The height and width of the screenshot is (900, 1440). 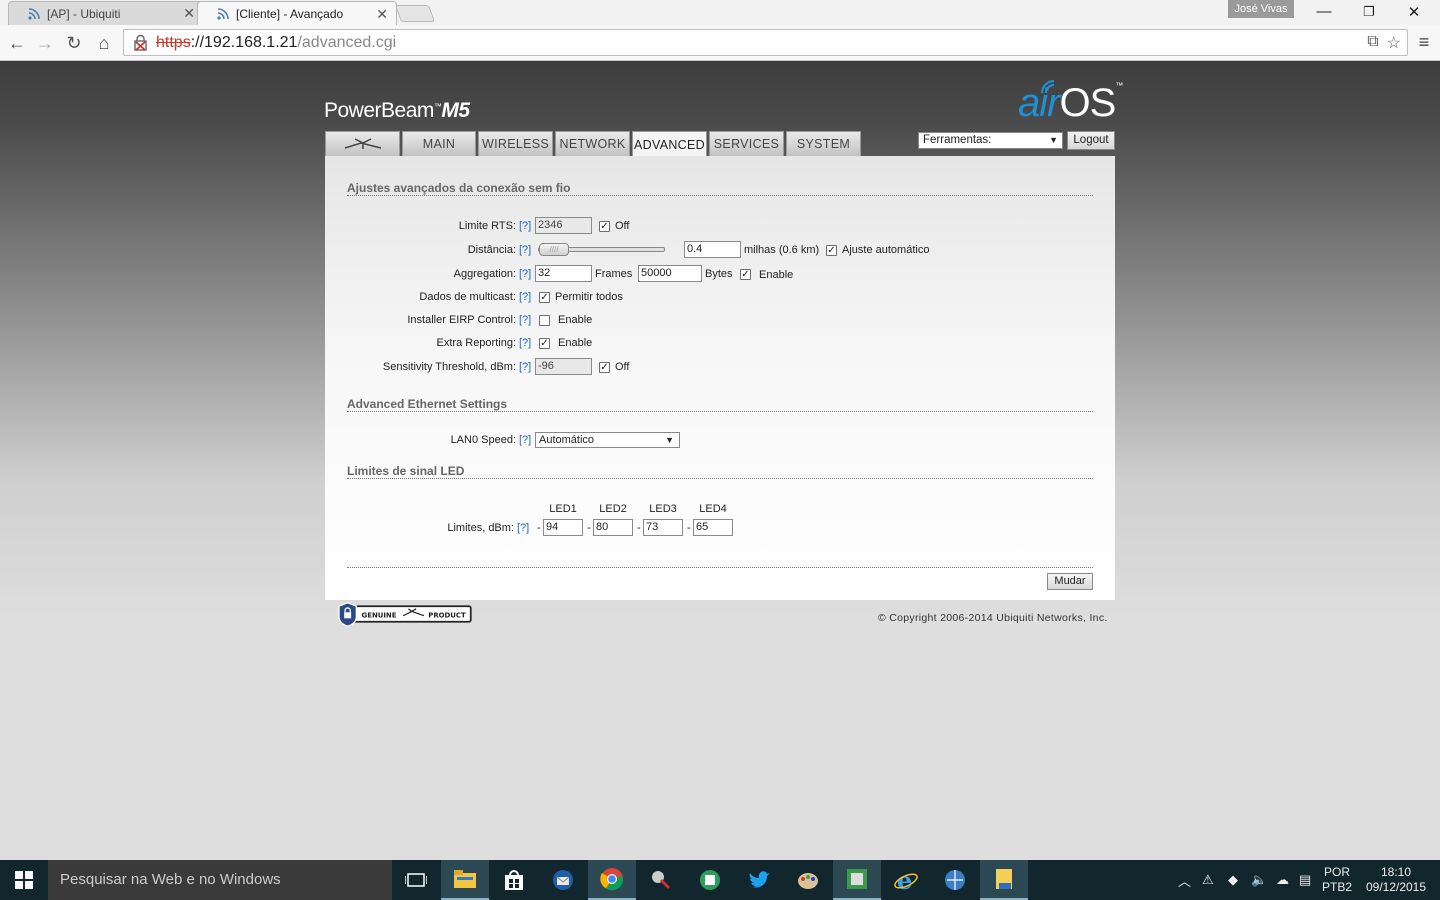 I want to click on browser-tab-cliente: [Cliente] - Avançado ✕, so click(x=297, y=13).